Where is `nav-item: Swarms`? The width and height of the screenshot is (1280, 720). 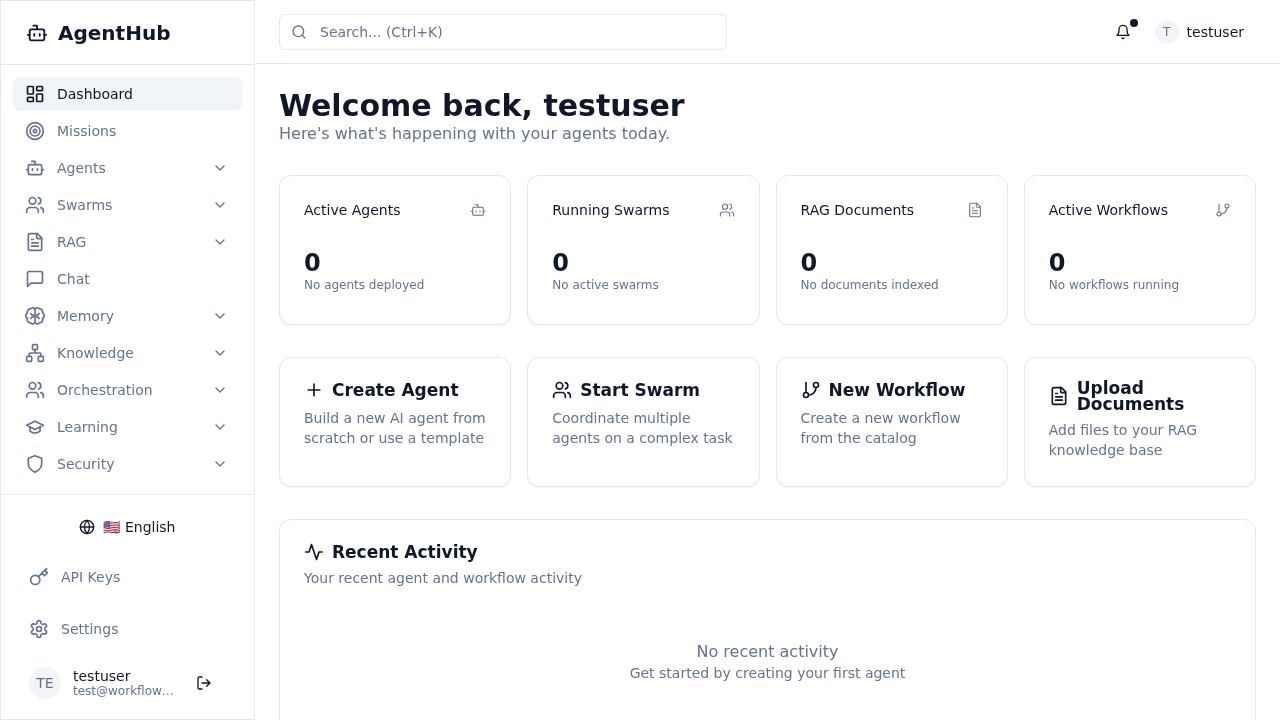
nav-item: Swarms is located at coordinates (127, 205).